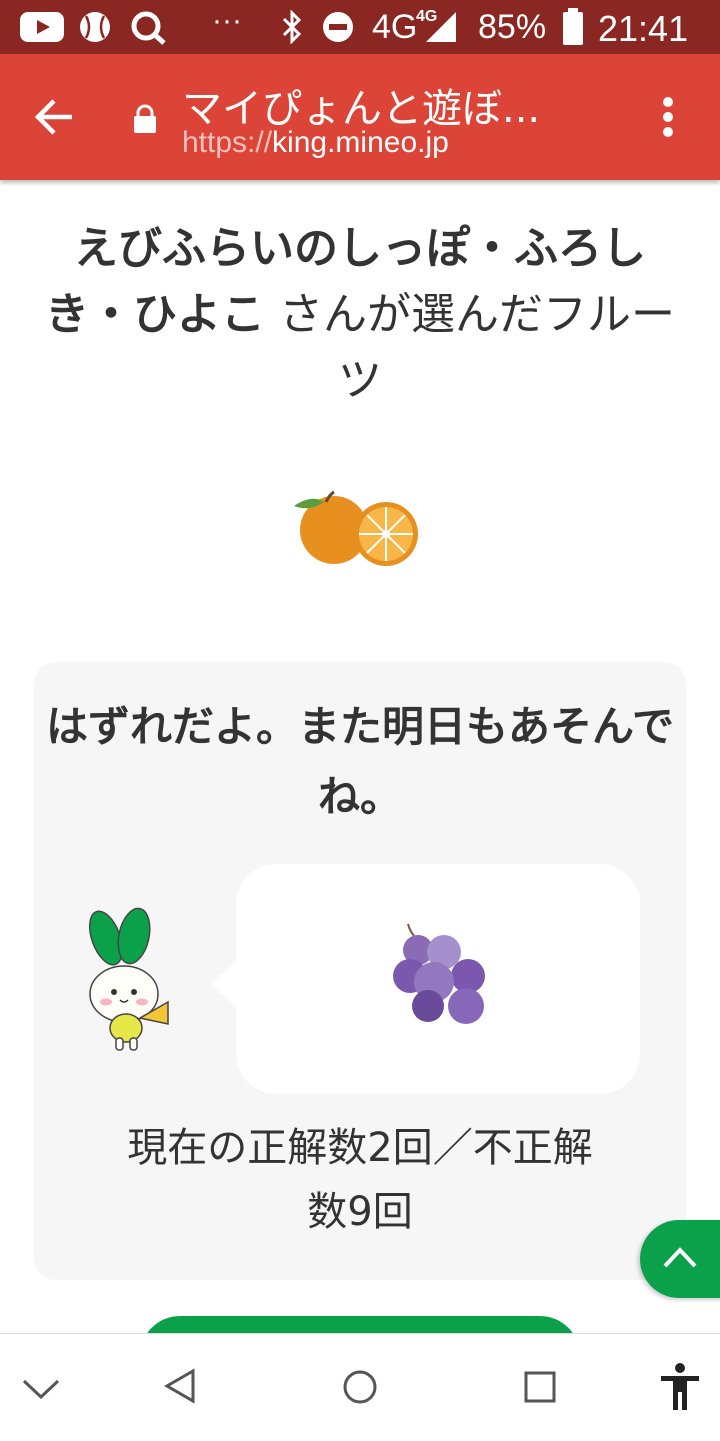 This screenshot has width=720, height=1441. Describe the element at coordinates (360, 27) in the screenshot. I see `status-bar: ··· 4G 4G 85% 21:41` at that location.